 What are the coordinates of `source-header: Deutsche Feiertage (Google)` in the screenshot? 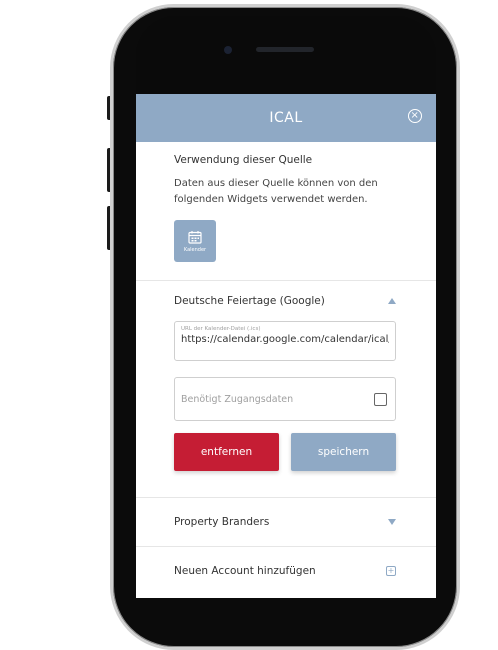 It's located at (285, 301).